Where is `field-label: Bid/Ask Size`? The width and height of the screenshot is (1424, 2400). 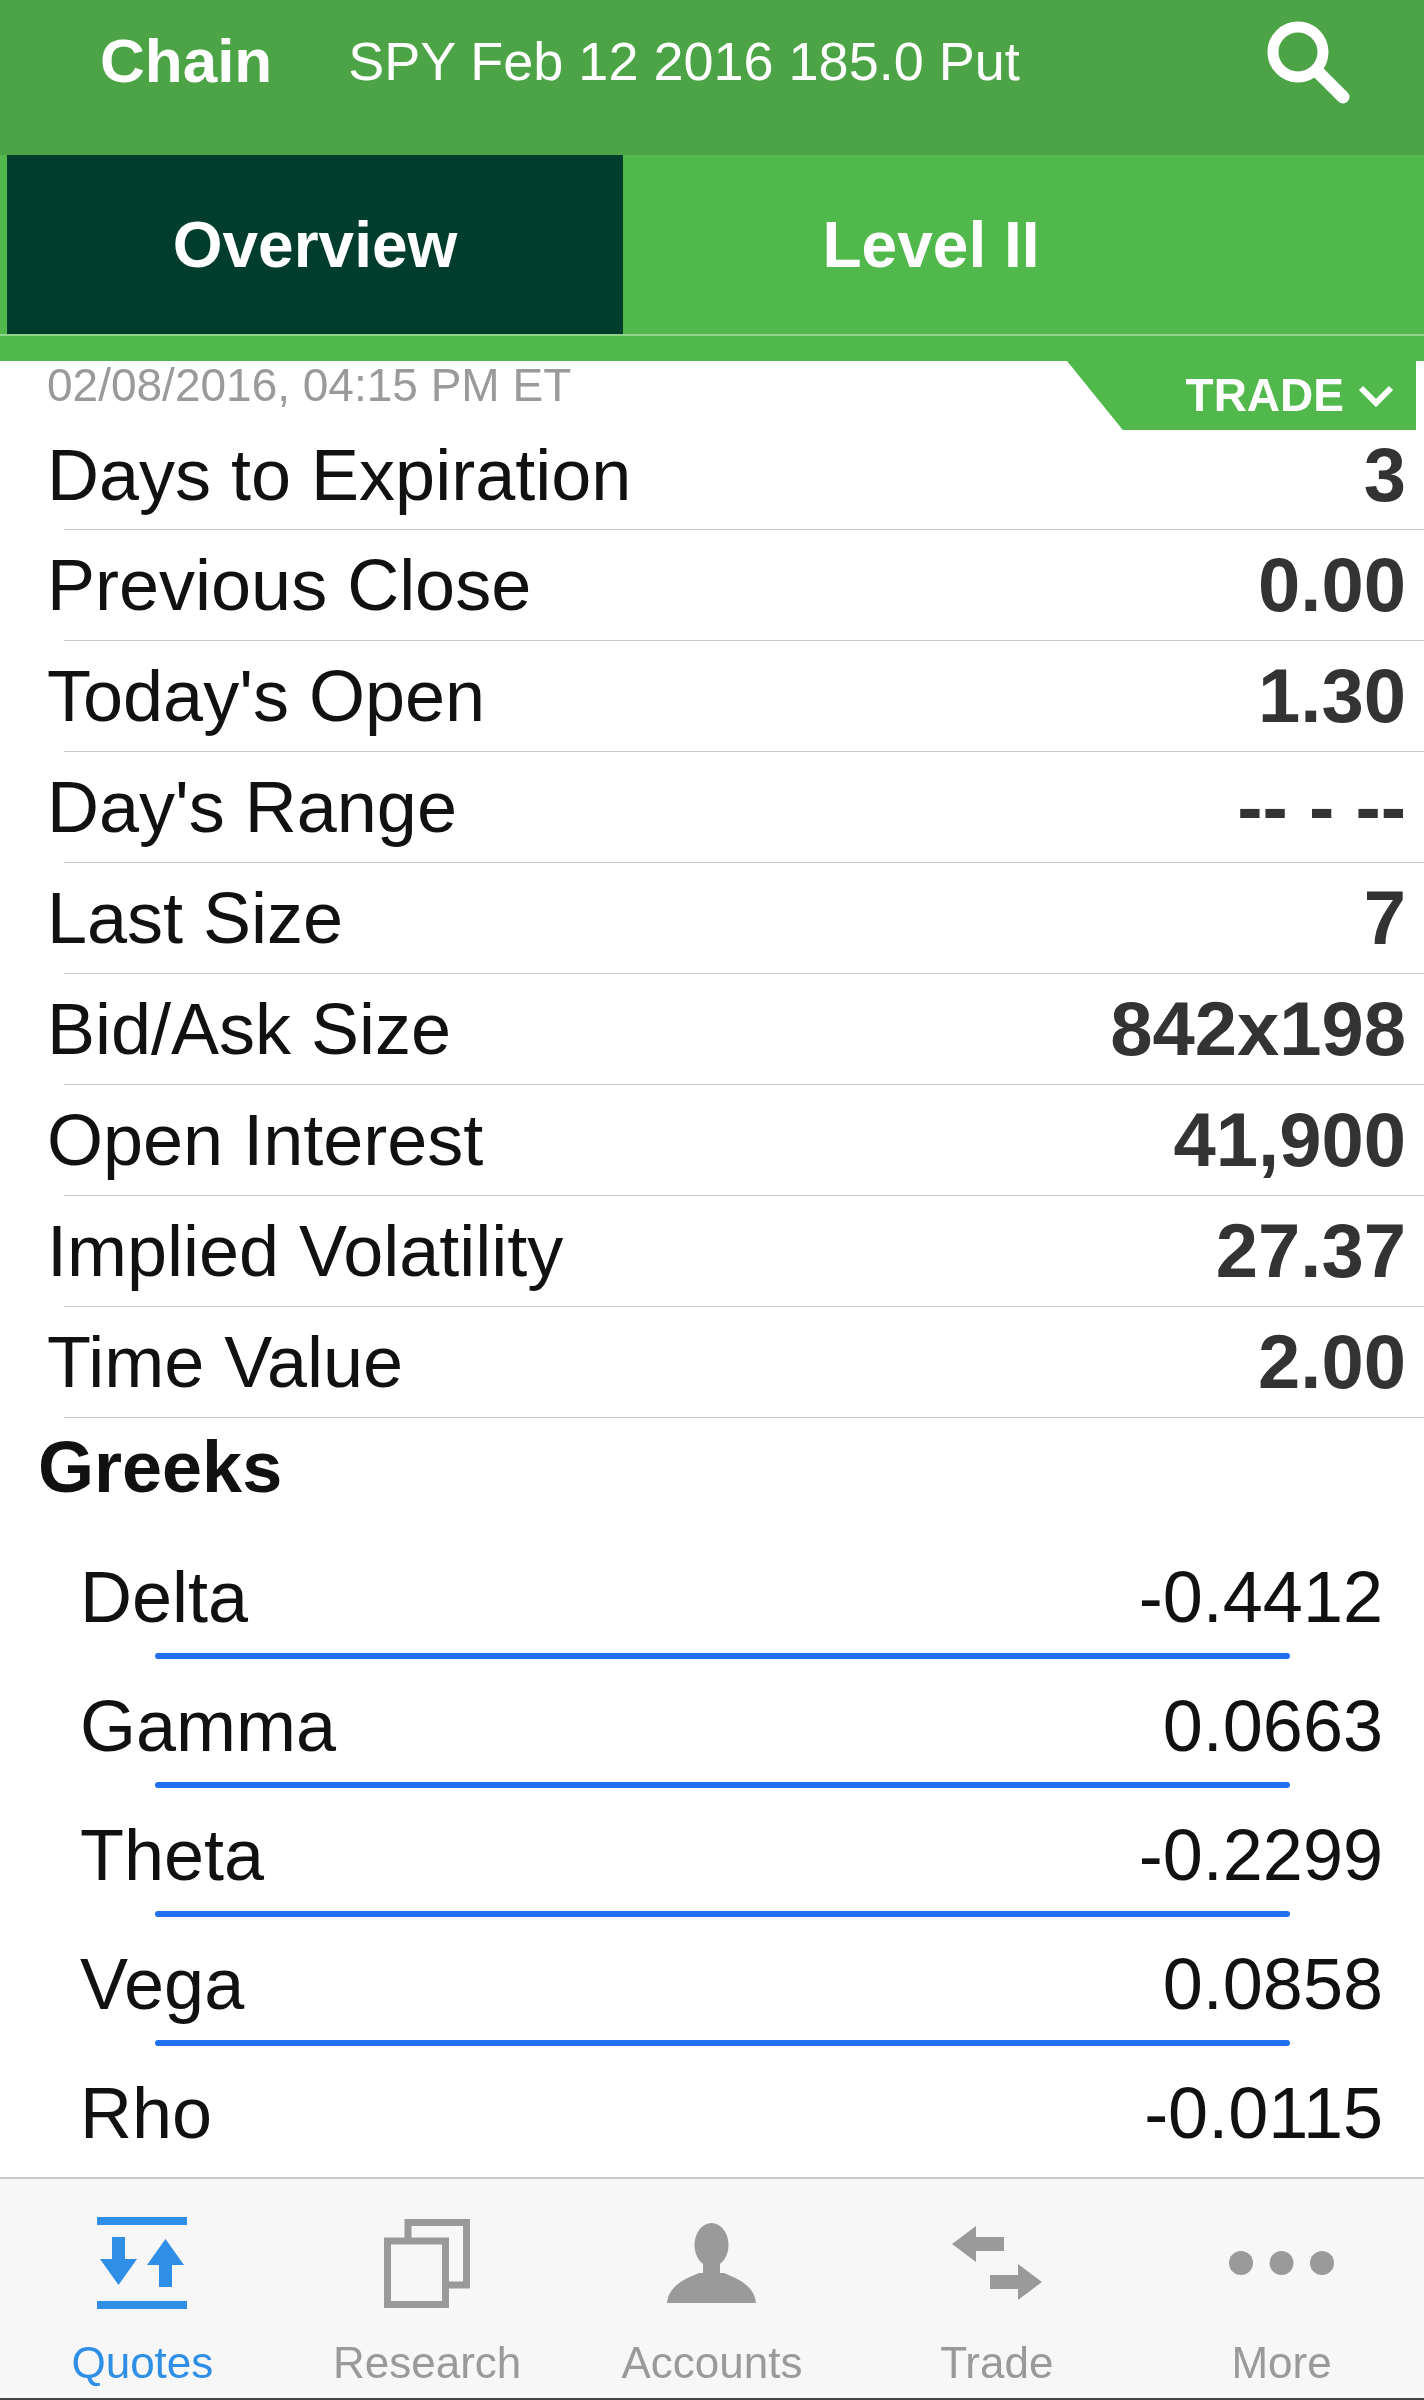 field-label: Bid/Ask Size is located at coordinates (249, 1029).